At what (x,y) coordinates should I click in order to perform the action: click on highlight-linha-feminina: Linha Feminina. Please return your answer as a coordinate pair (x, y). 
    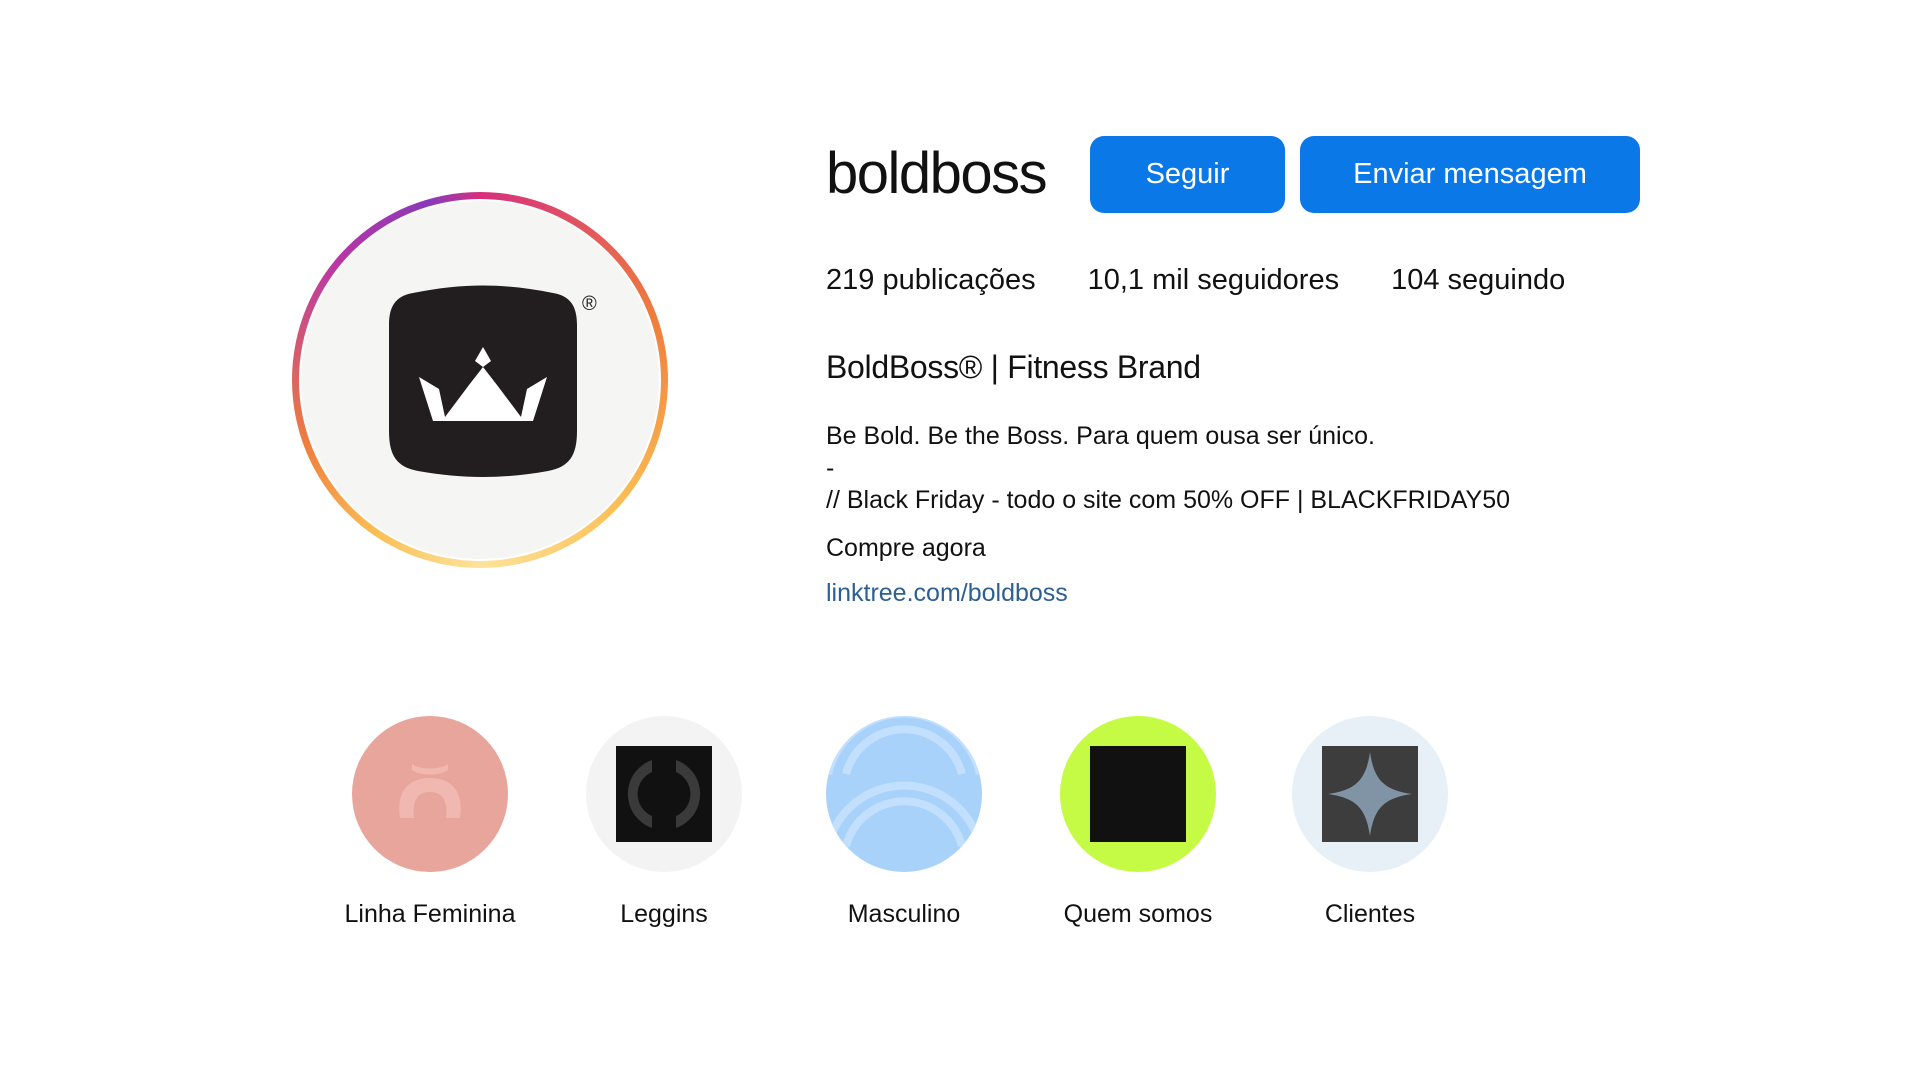
    Looking at the image, I should click on (430, 831).